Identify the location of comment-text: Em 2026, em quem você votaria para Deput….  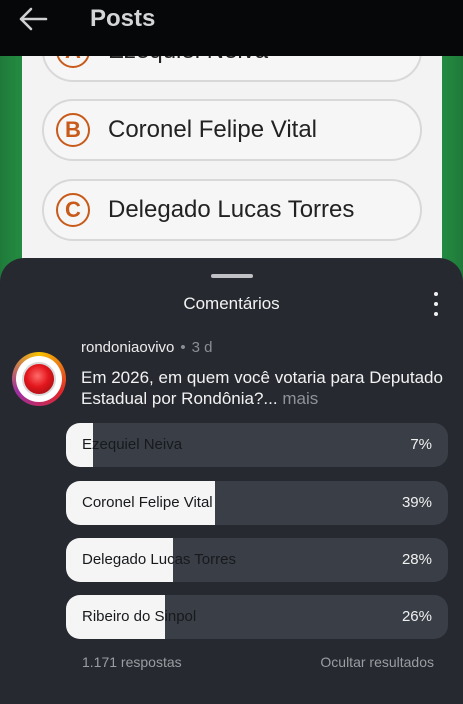
(266, 388).